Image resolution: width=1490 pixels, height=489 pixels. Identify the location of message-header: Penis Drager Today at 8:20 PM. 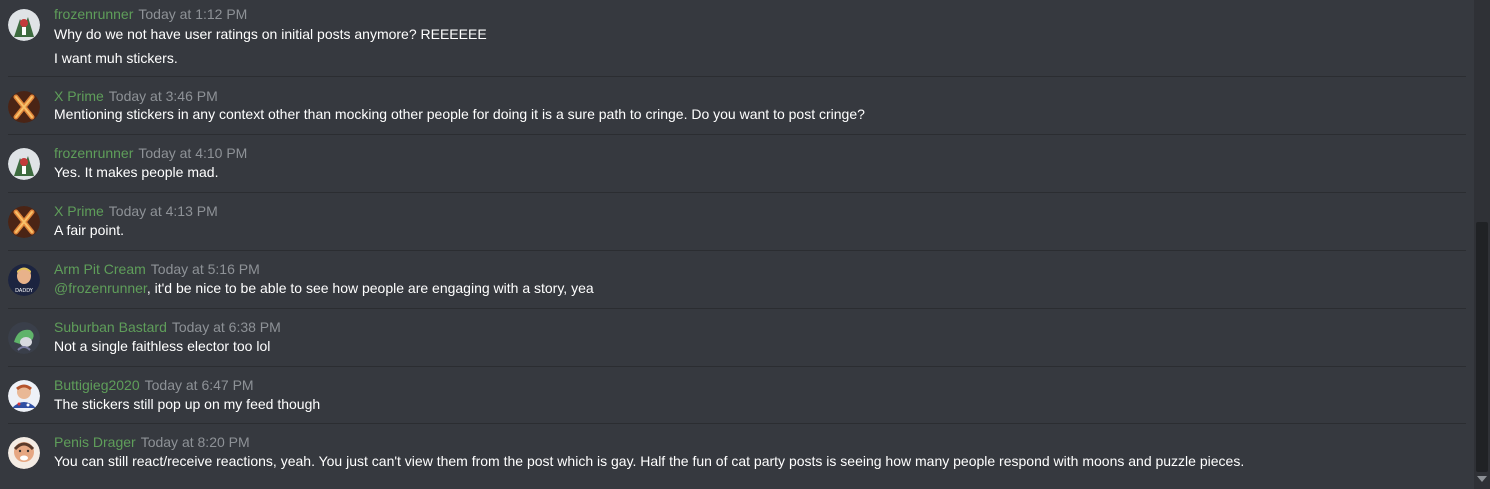
(152, 442).